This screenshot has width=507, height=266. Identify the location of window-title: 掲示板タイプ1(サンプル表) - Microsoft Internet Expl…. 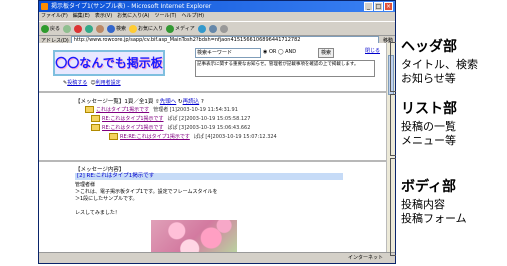
(131, 6).